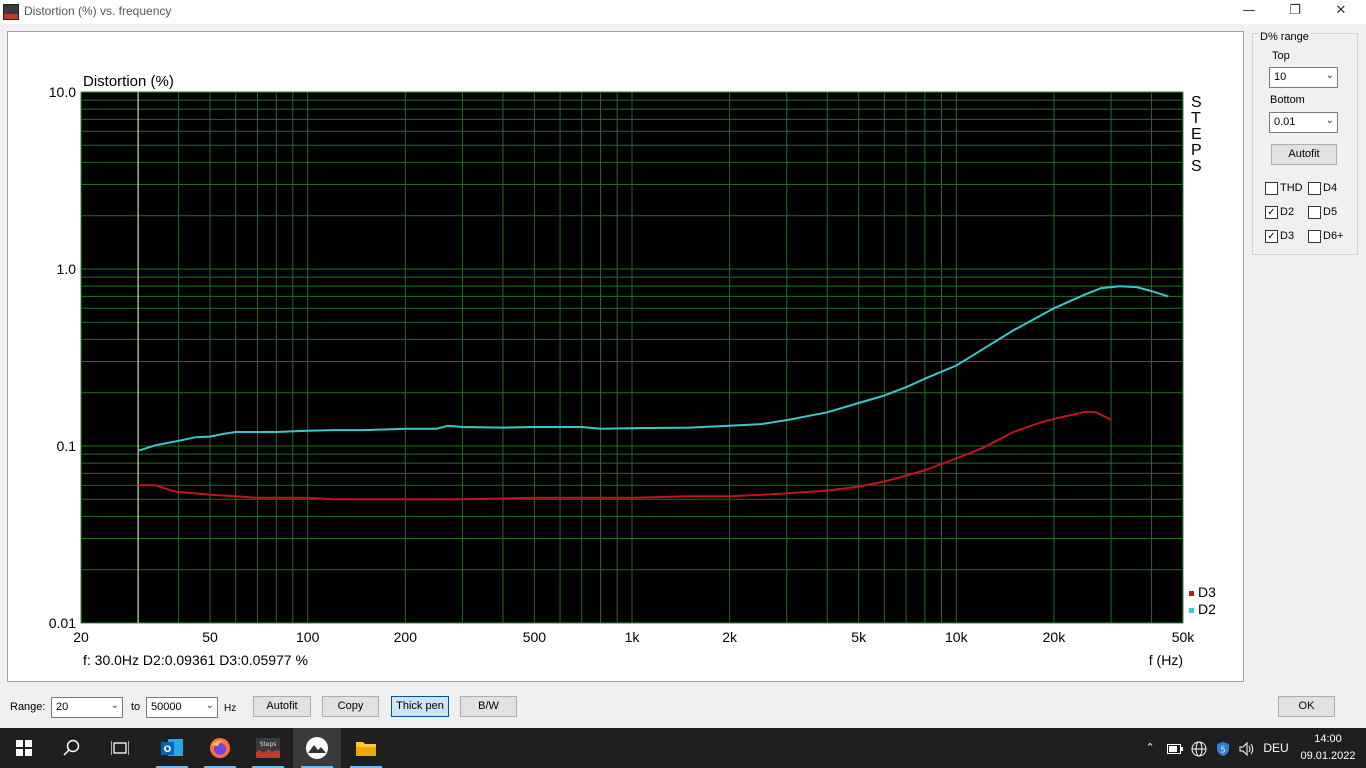 The height and width of the screenshot is (768, 1366). I want to click on language-indicator: DEU, so click(1276, 748).